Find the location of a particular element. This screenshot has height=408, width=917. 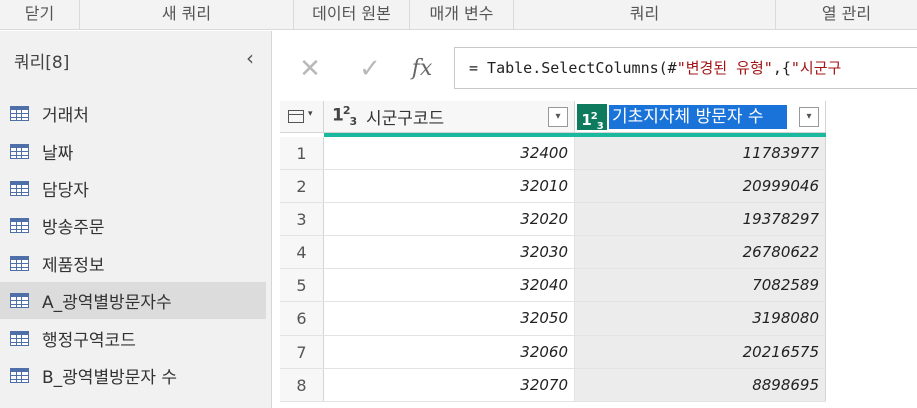

ribbon-group-close: 닫기 is located at coordinates (40, 15).